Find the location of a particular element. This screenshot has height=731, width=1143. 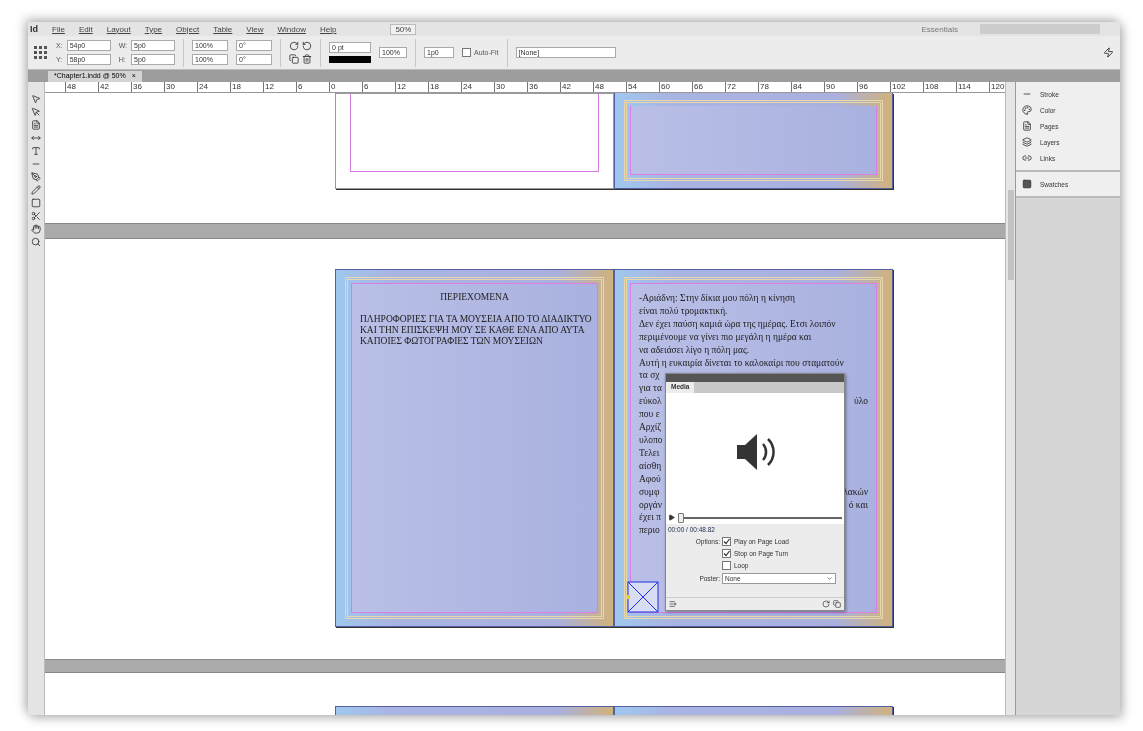

ruler-label: 108 is located at coordinates (939, 87).